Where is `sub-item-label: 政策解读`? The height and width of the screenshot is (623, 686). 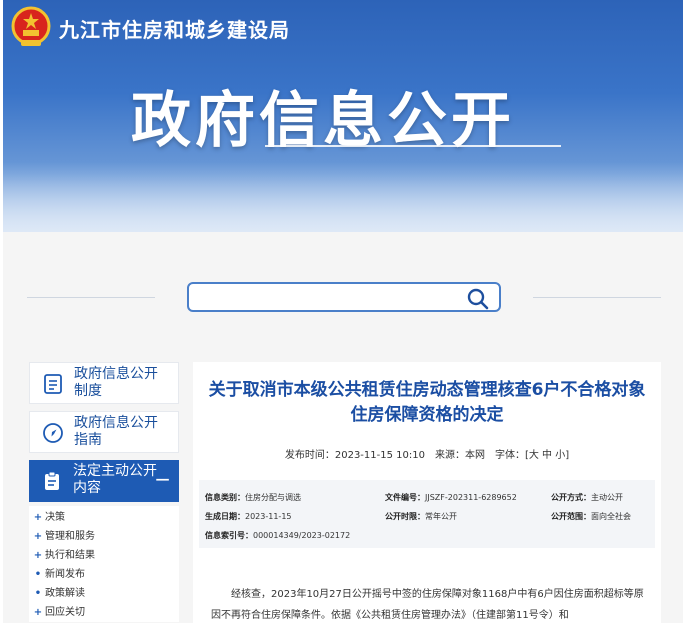 sub-item-label: 政策解读 is located at coordinates (65, 593).